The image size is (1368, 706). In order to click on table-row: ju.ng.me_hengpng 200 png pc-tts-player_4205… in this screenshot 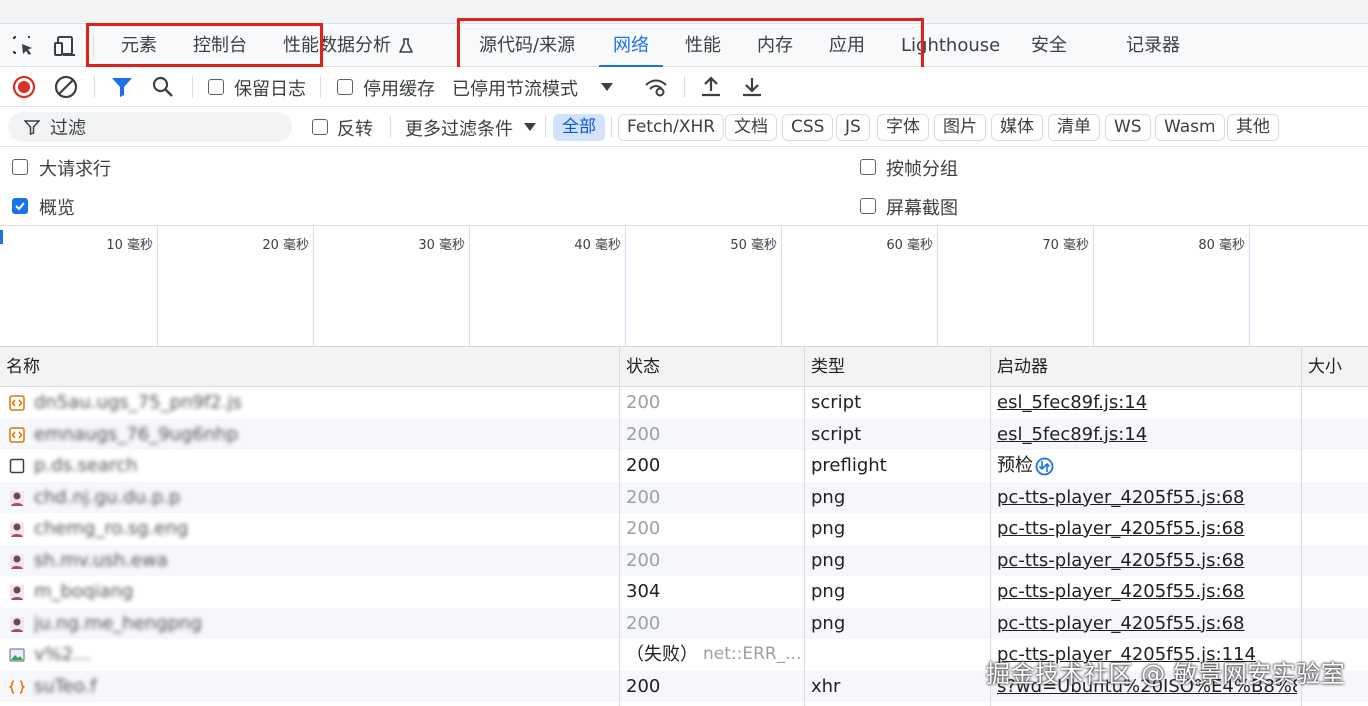, I will do `click(684, 623)`.